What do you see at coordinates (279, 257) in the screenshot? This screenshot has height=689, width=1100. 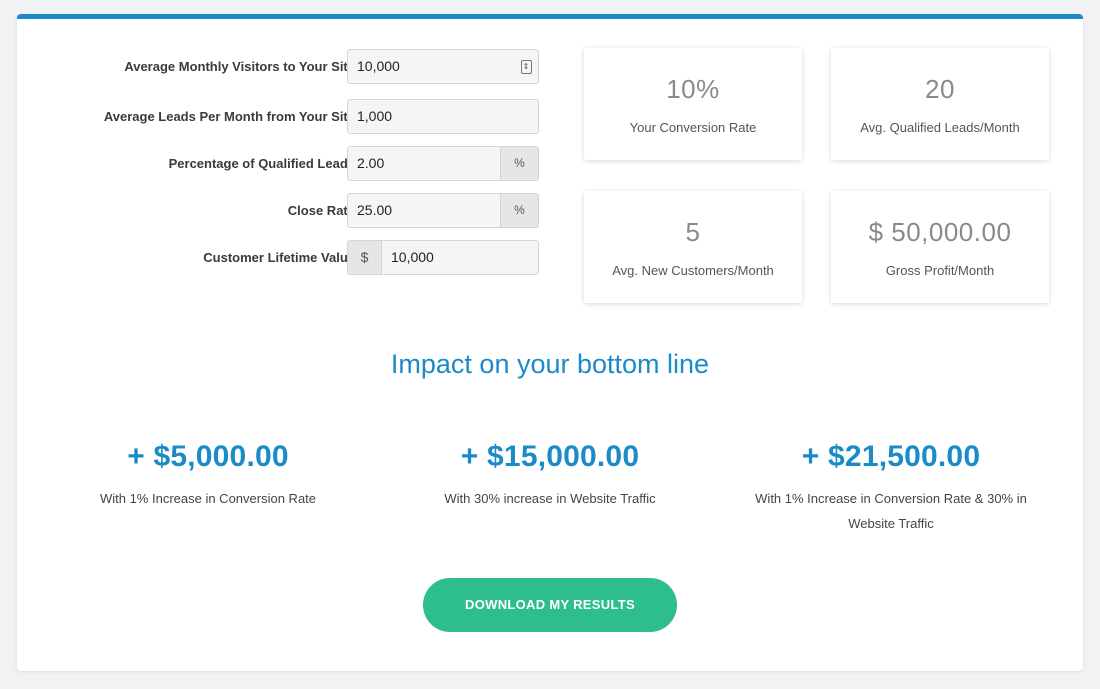 I see `lifetime-value-label: Customer Lifetime Value` at bounding box center [279, 257].